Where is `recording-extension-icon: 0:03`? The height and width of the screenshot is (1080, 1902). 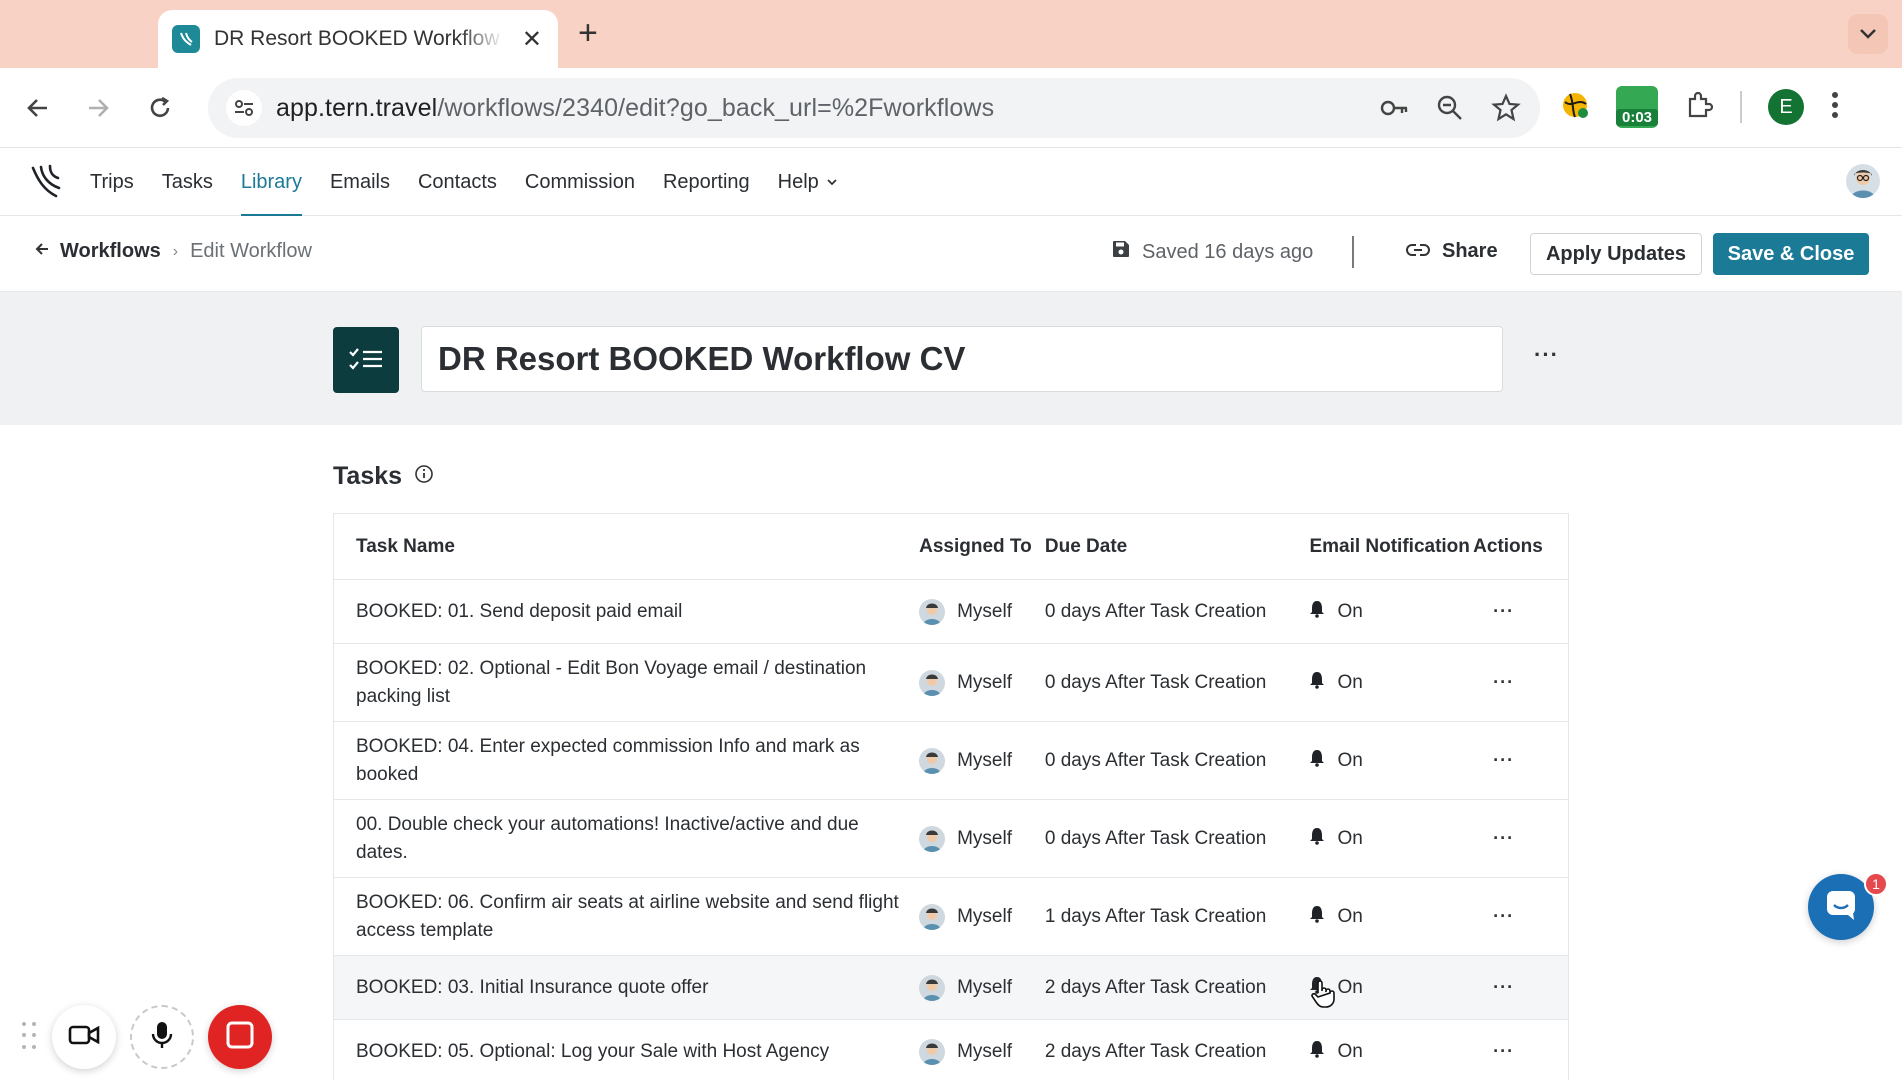 recording-extension-icon: 0:03 is located at coordinates (1637, 107).